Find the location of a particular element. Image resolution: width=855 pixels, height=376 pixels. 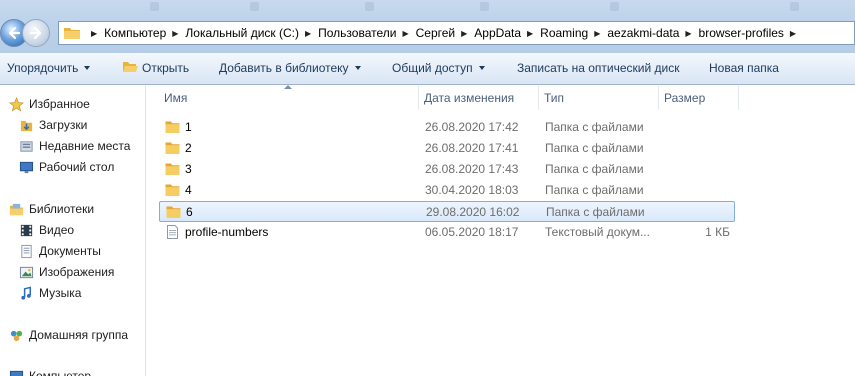

breadcrumb-segment: Сергей is located at coordinates (436, 33).